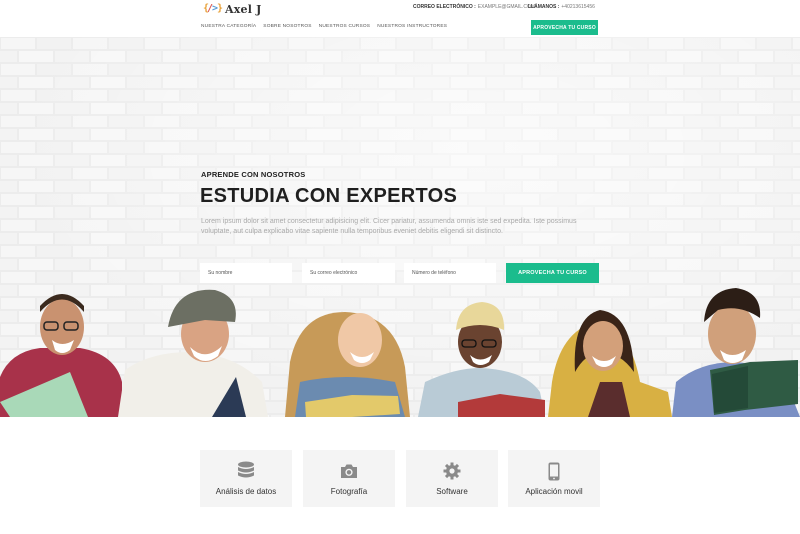 The width and height of the screenshot is (800, 534). I want to click on phone-input: Número de teléfono, so click(450, 273).